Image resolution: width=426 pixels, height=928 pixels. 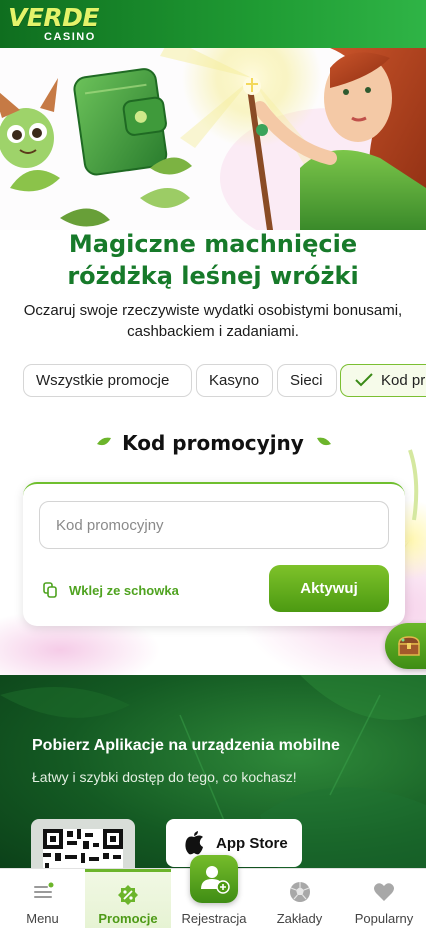 I want to click on add-user-icon, so click(x=215, y=880).